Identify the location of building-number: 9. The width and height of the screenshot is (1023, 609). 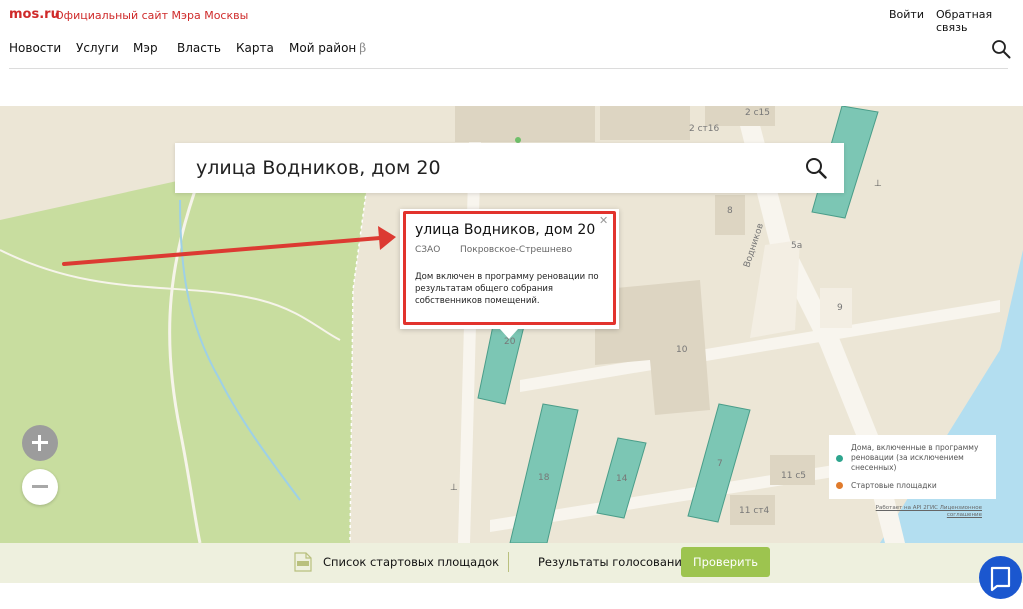
(840, 308).